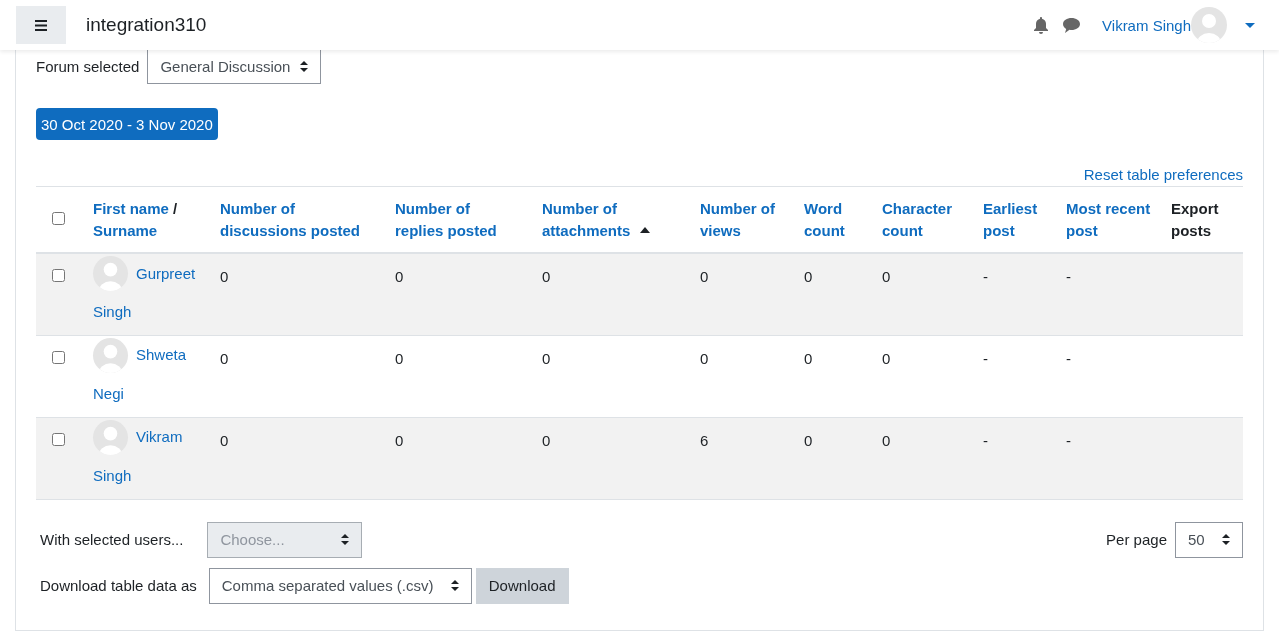  What do you see at coordinates (58, 218) in the screenshot?
I see `select-all-checkbox` at bounding box center [58, 218].